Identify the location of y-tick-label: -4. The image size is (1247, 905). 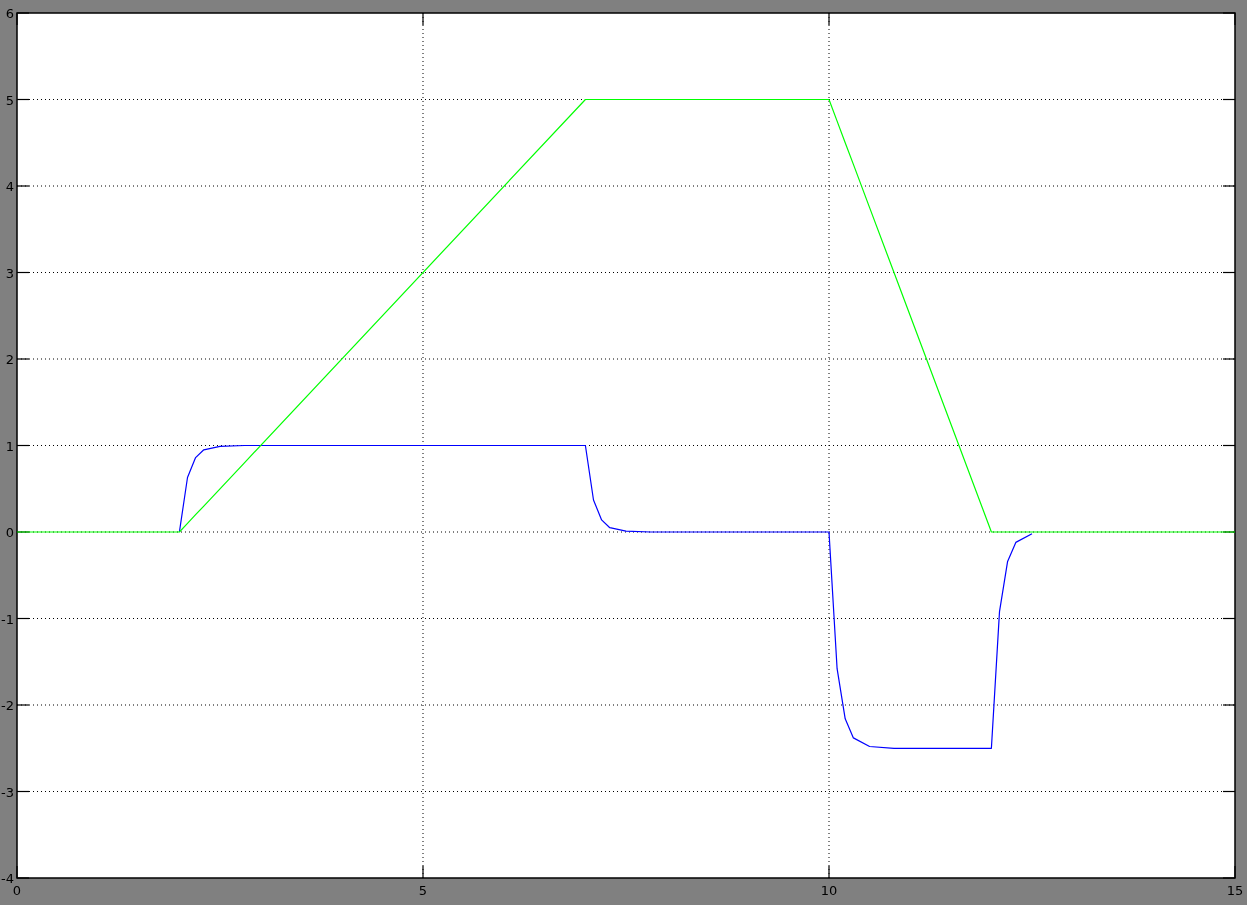
(7, 878).